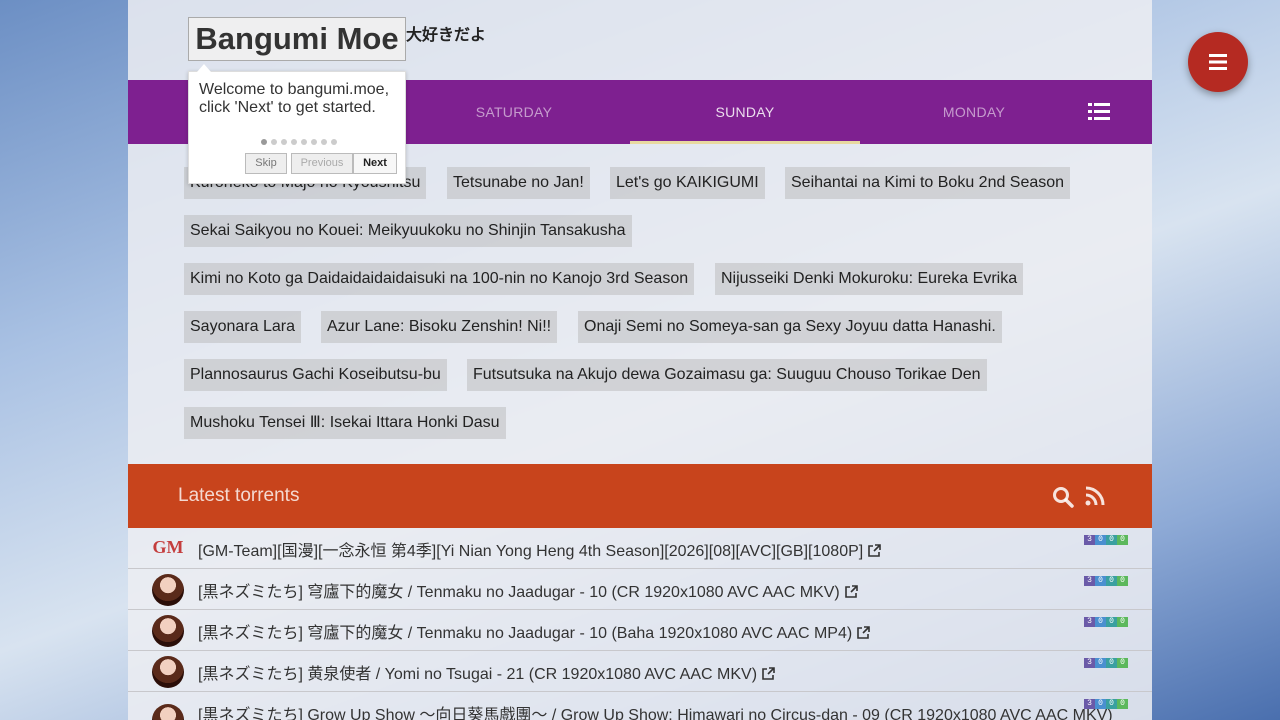  I want to click on tour-progress-dots, so click(299, 141).